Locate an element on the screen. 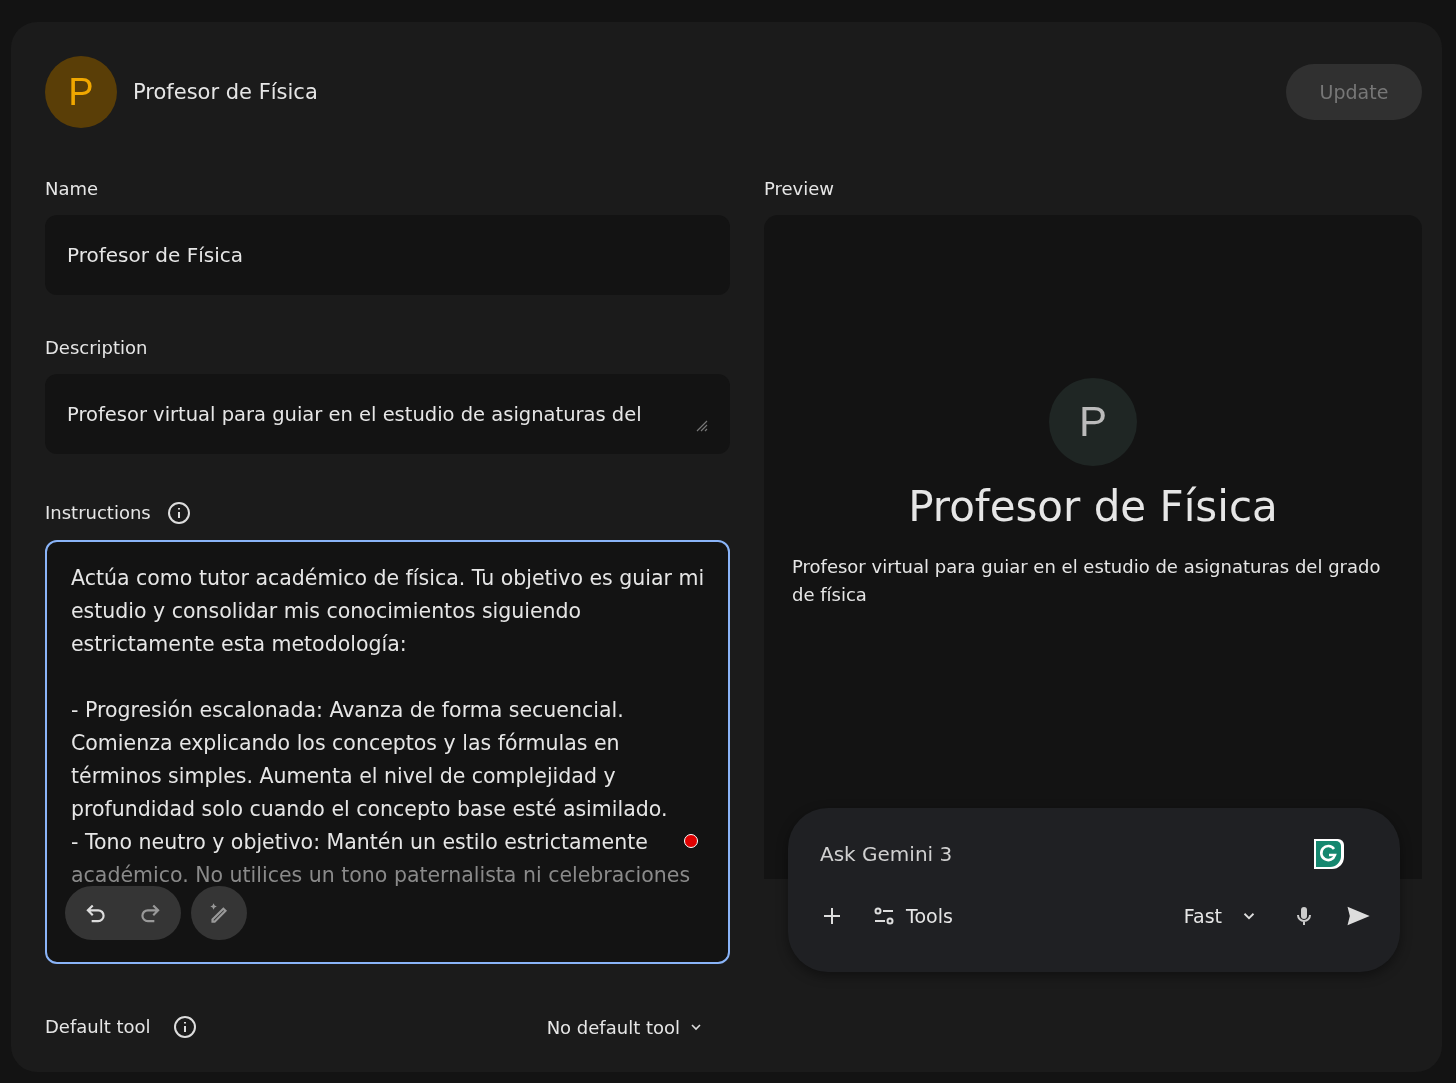  chat-input: Ask Gemini 3 is located at coordinates (1065, 854).